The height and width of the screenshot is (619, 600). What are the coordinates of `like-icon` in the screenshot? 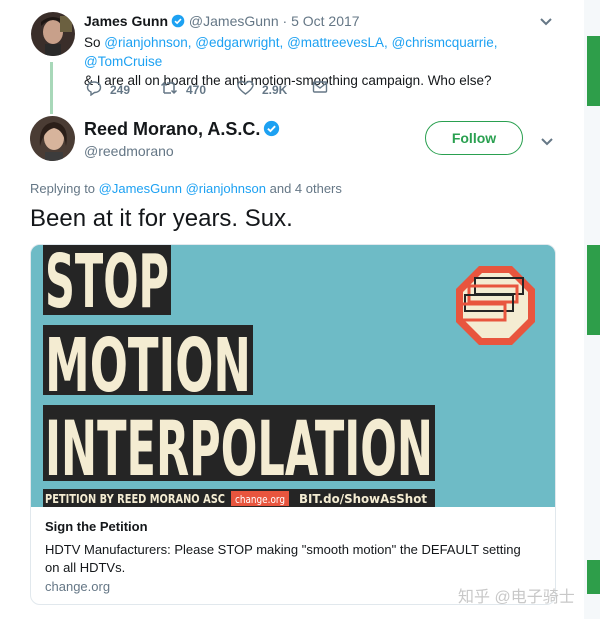 It's located at (249, 89).